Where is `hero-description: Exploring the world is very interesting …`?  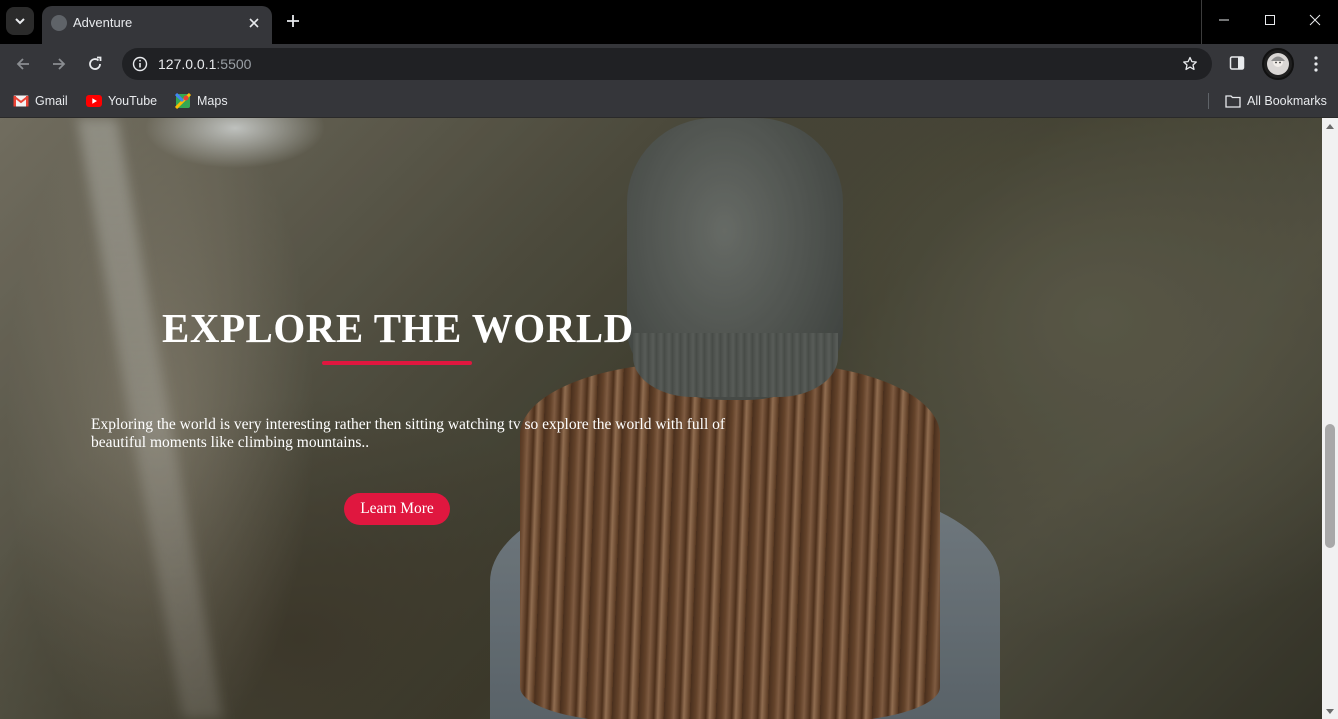
hero-description: Exploring the world is very interesting … is located at coordinates (408, 433).